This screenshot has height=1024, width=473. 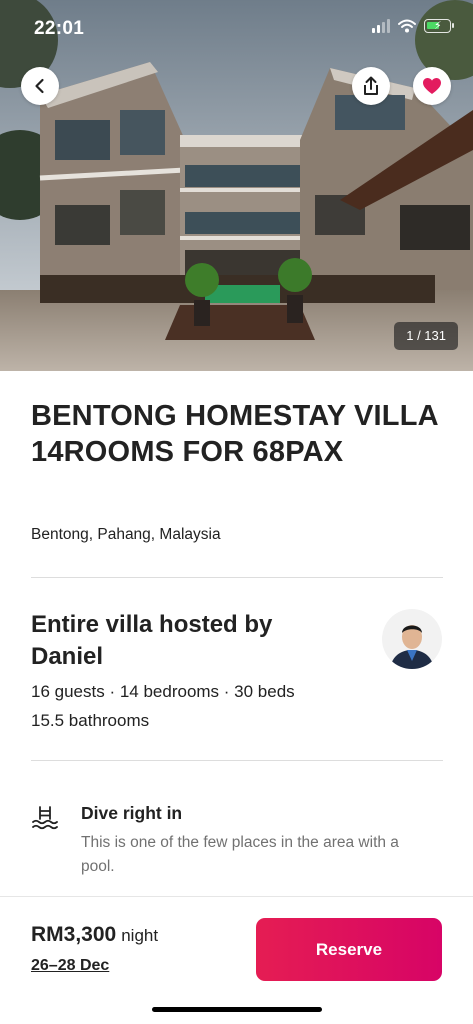 I want to click on photo-counter: 1 / 131, so click(x=426, y=336).